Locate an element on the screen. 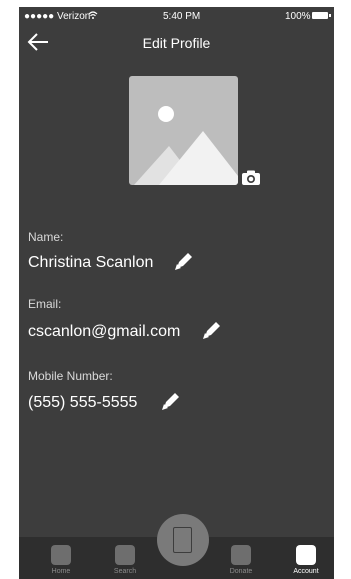  tab-home: Home is located at coordinates (61, 560).